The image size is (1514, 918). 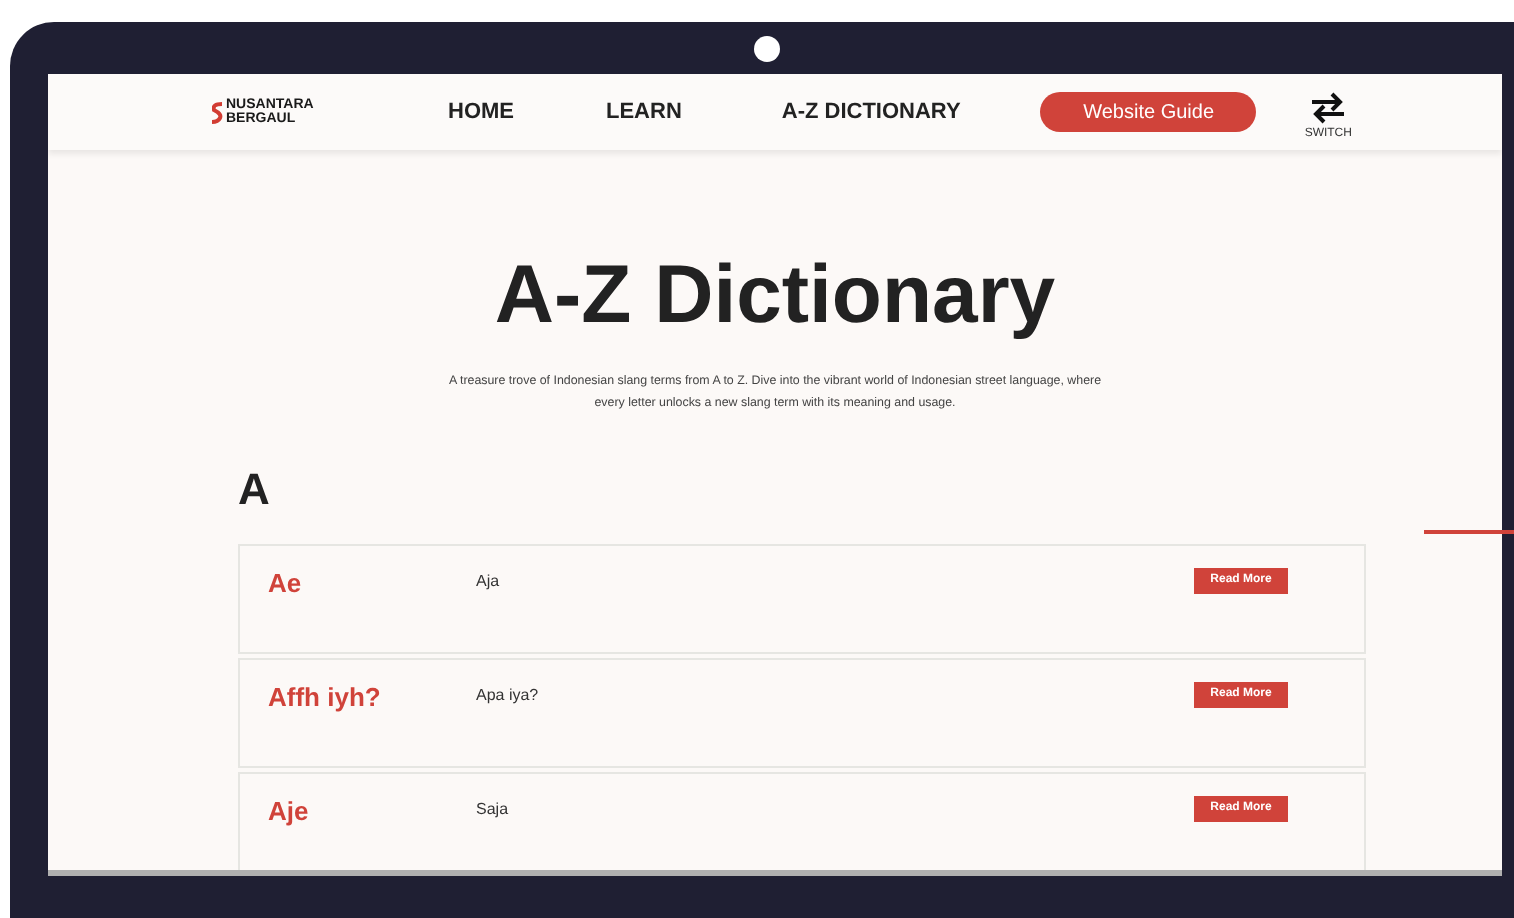 What do you see at coordinates (481, 112) in the screenshot?
I see `nav-link: HOME` at bounding box center [481, 112].